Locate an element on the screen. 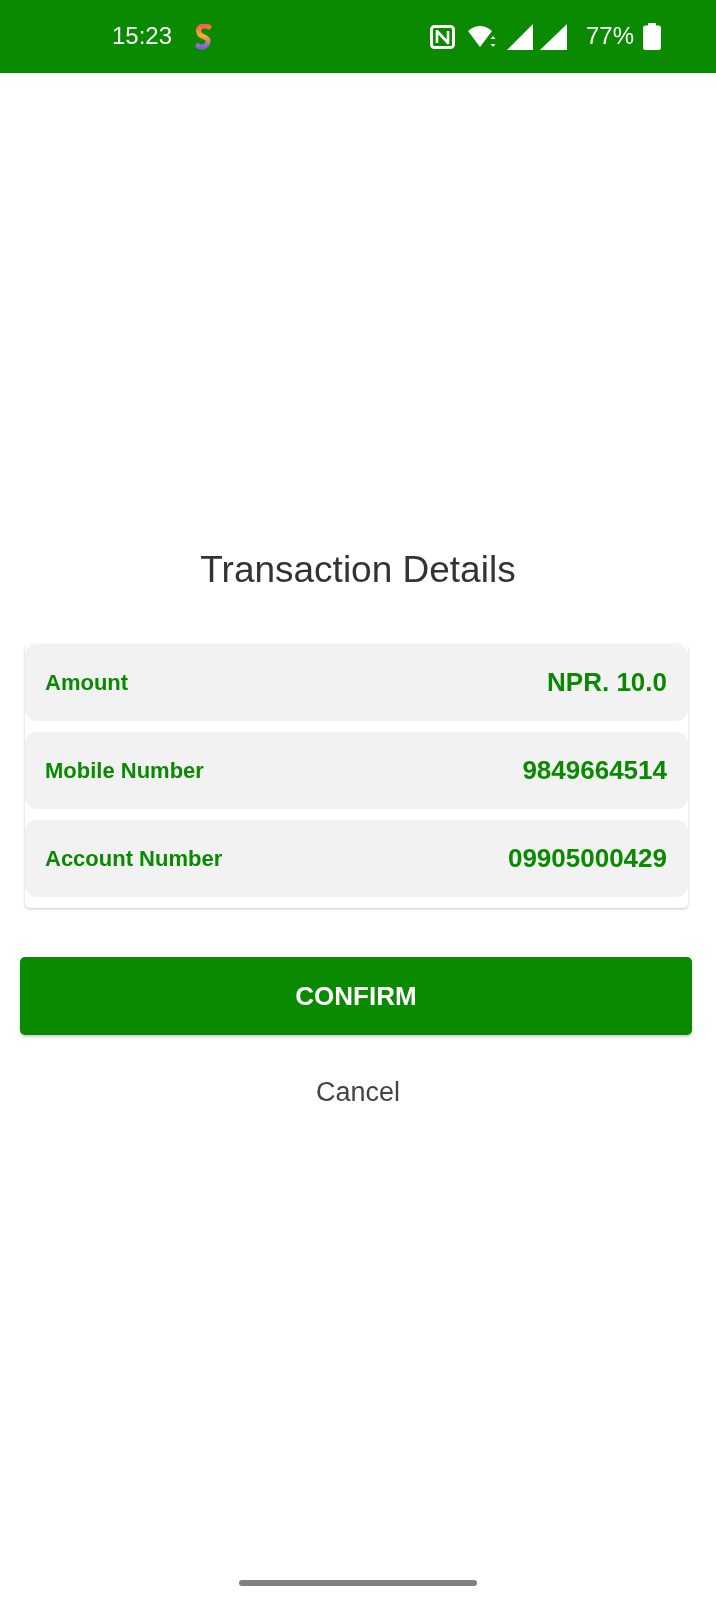  cancel-button: Cancel is located at coordinates (357, 1092).